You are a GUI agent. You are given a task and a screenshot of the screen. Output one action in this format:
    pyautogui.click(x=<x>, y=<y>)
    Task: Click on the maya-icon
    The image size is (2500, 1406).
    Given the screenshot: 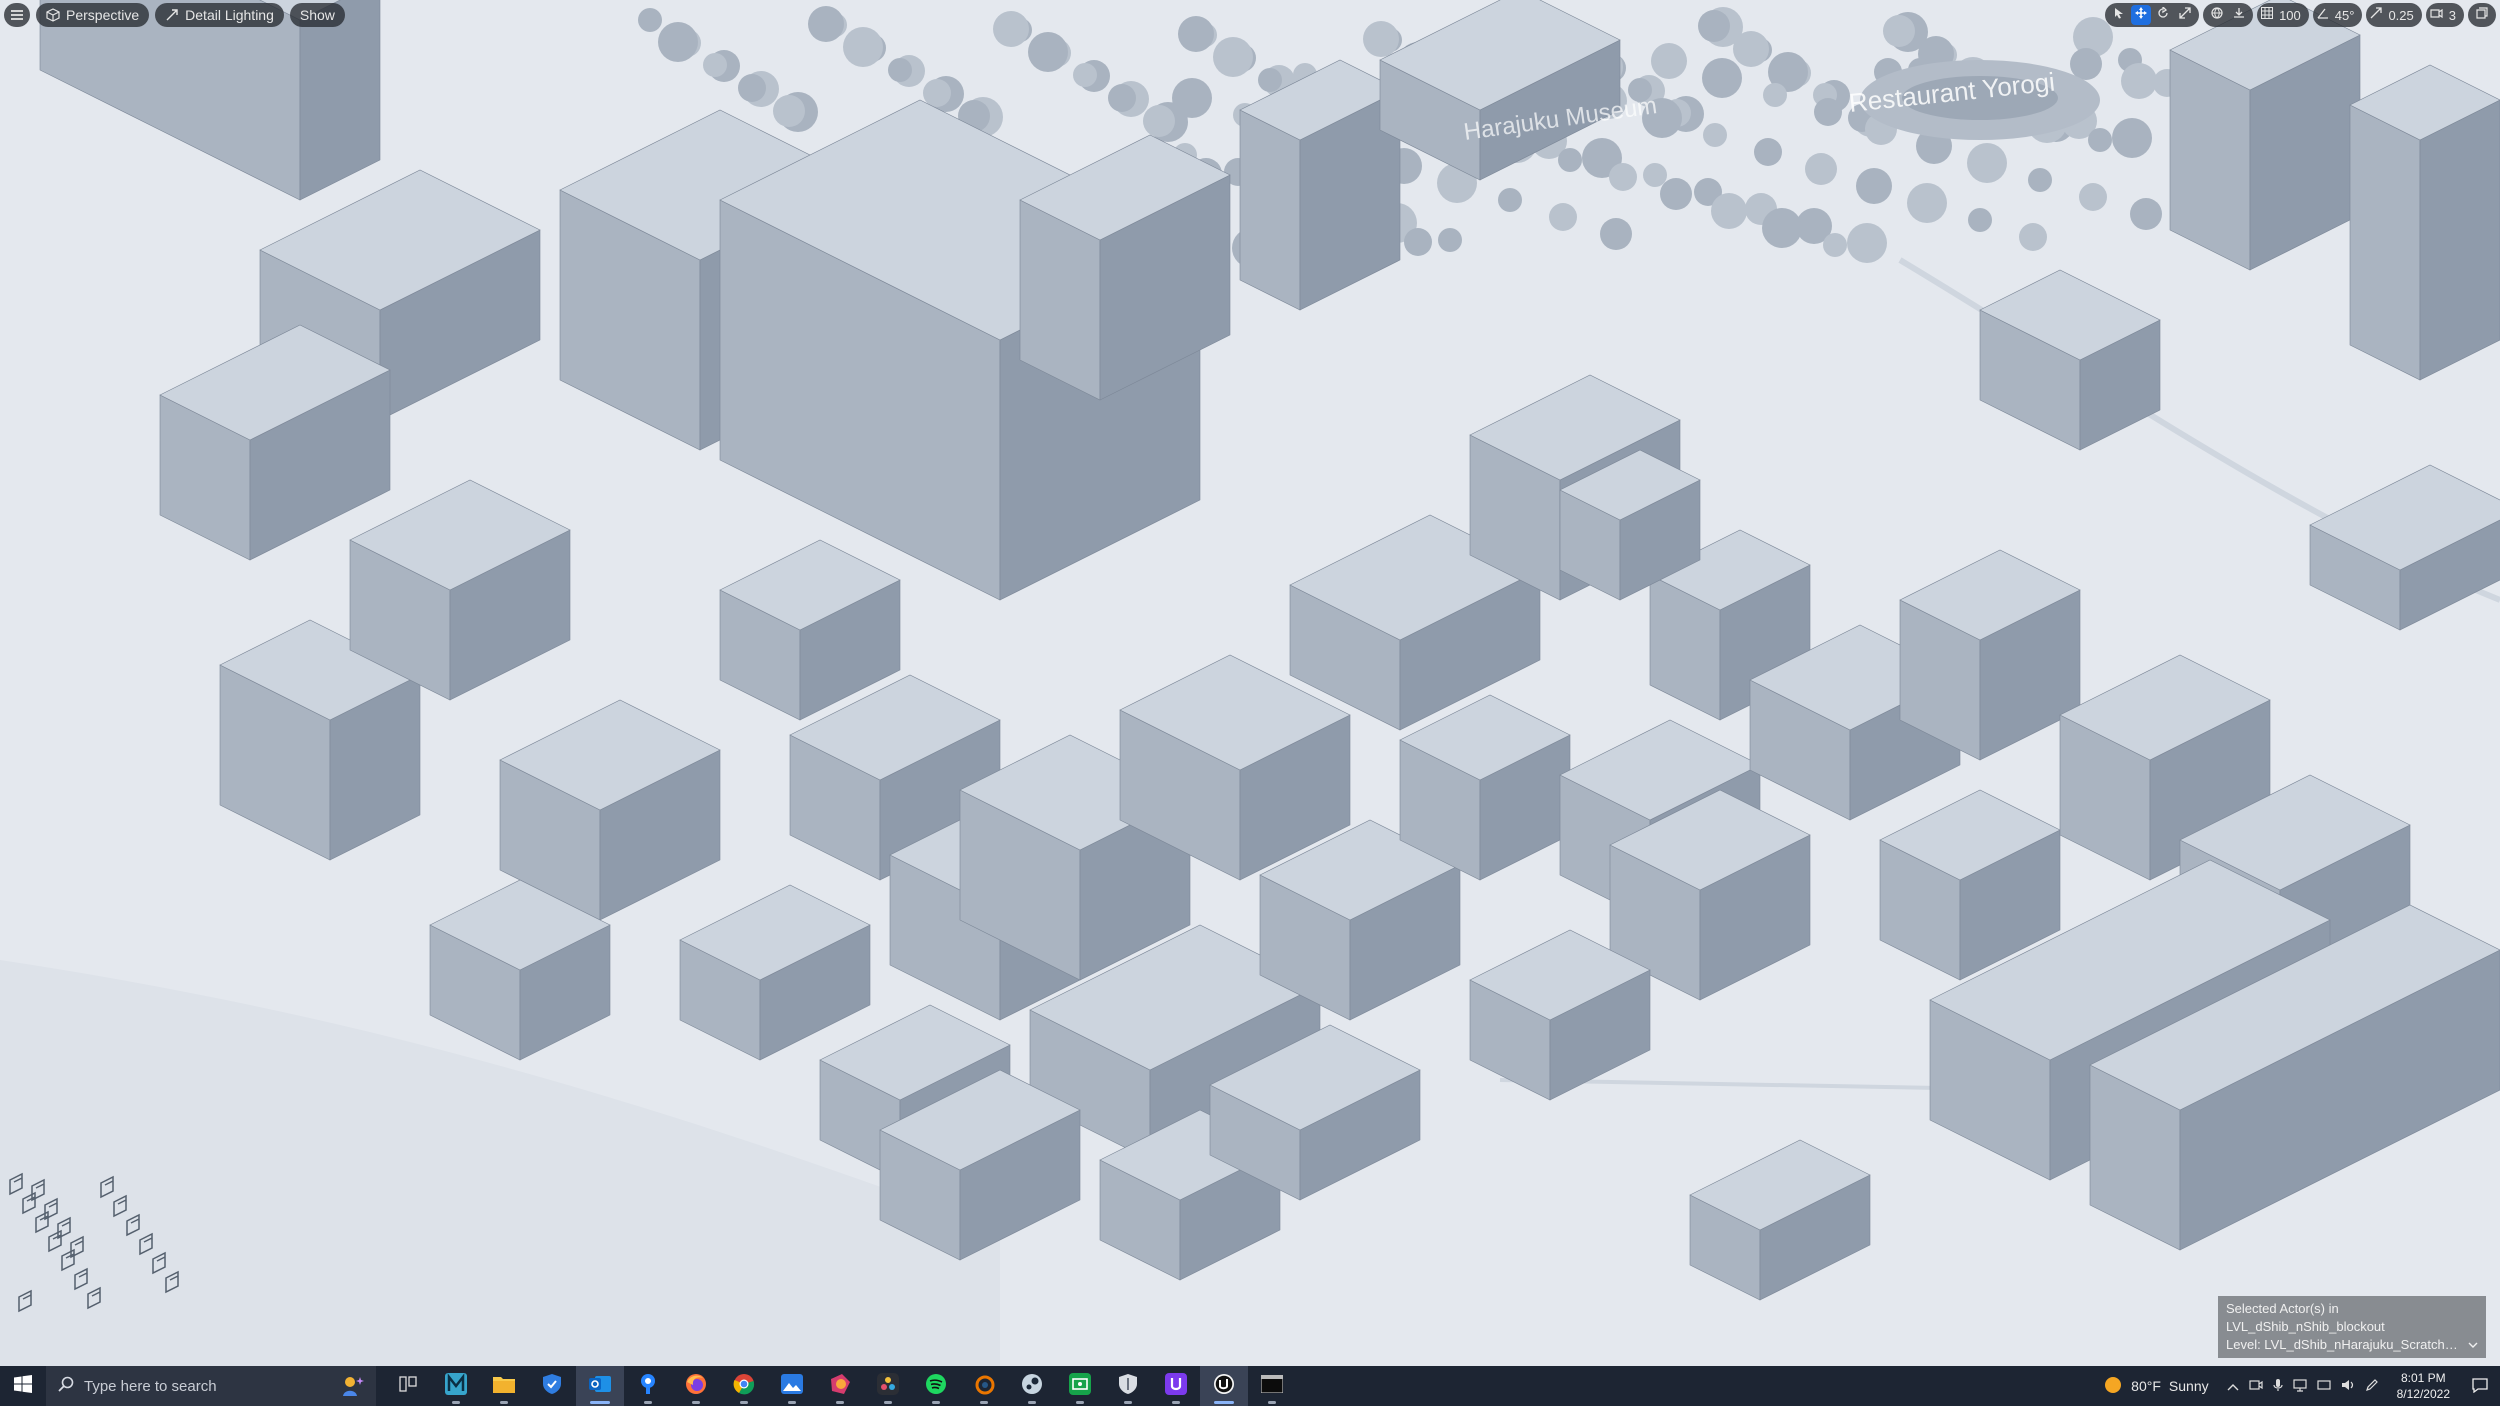 What is the action you would take?
    pyautogui.click(x=456, y=1386)
    